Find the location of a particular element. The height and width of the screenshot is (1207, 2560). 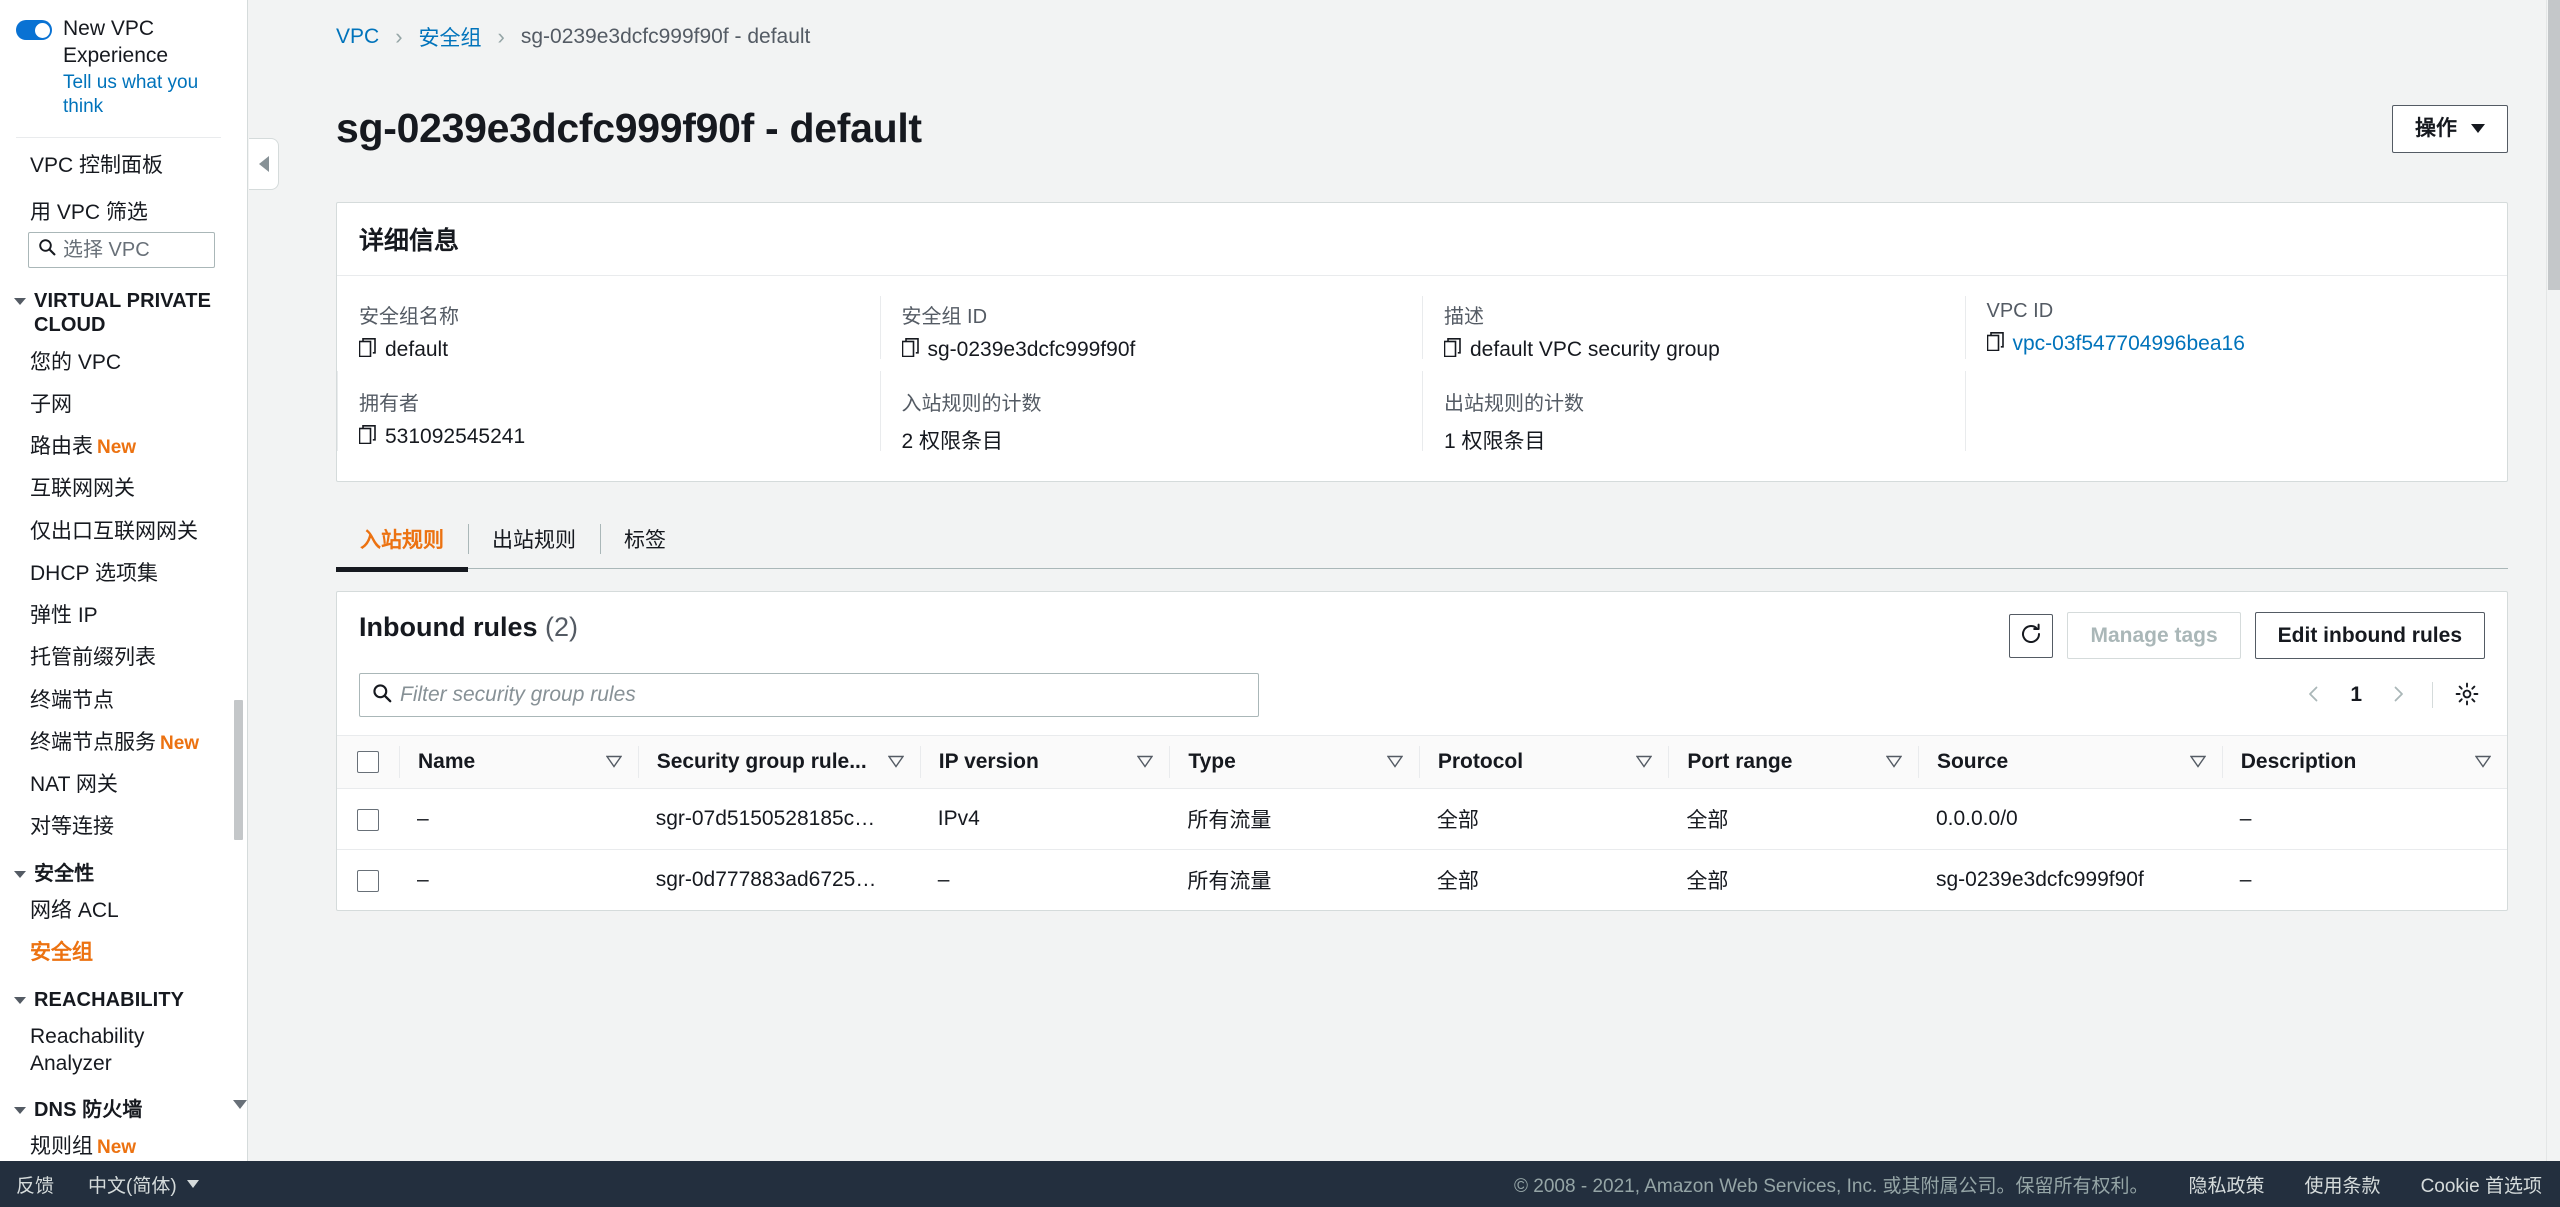

refresh-button is located at coordinates (2031, 635).